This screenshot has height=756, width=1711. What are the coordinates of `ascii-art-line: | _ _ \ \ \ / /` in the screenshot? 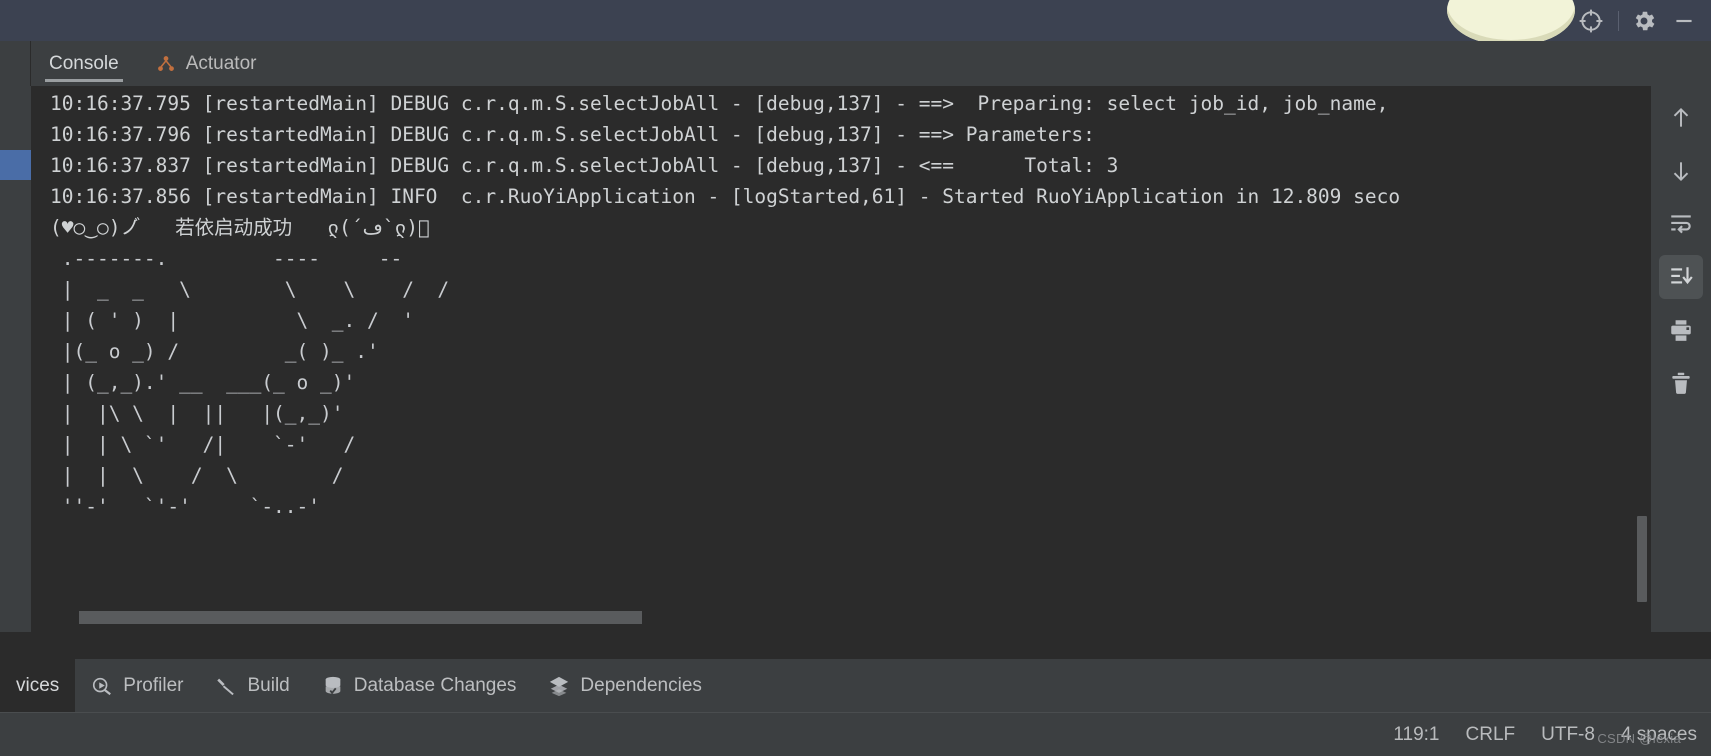 It's located at (250, 289).